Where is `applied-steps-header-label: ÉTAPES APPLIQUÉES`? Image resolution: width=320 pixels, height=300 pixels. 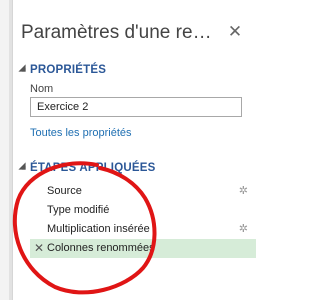
applied-steps-header-label: ÉTAPES APPLIQUÉES is located at coordinates (93, 168).